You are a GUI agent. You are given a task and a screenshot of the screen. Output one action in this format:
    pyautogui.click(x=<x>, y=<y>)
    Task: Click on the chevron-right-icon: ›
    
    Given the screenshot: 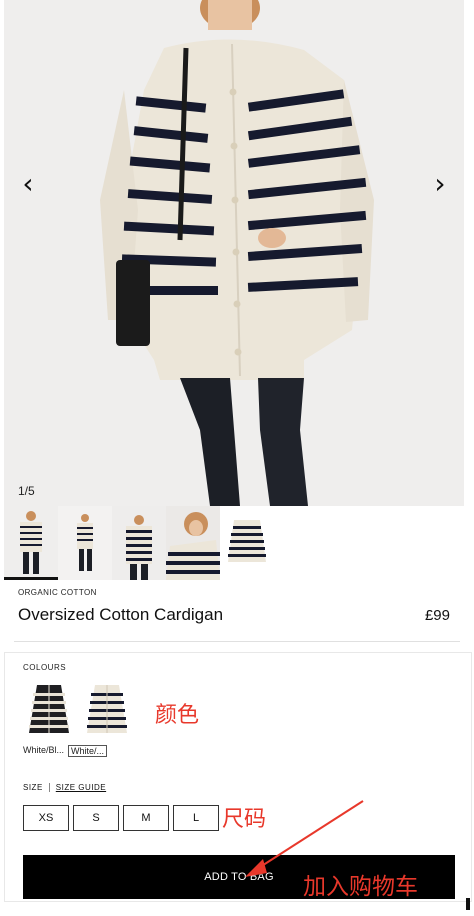 What is the action you would take?
    pyautogui.click(x=440, y=184)
    